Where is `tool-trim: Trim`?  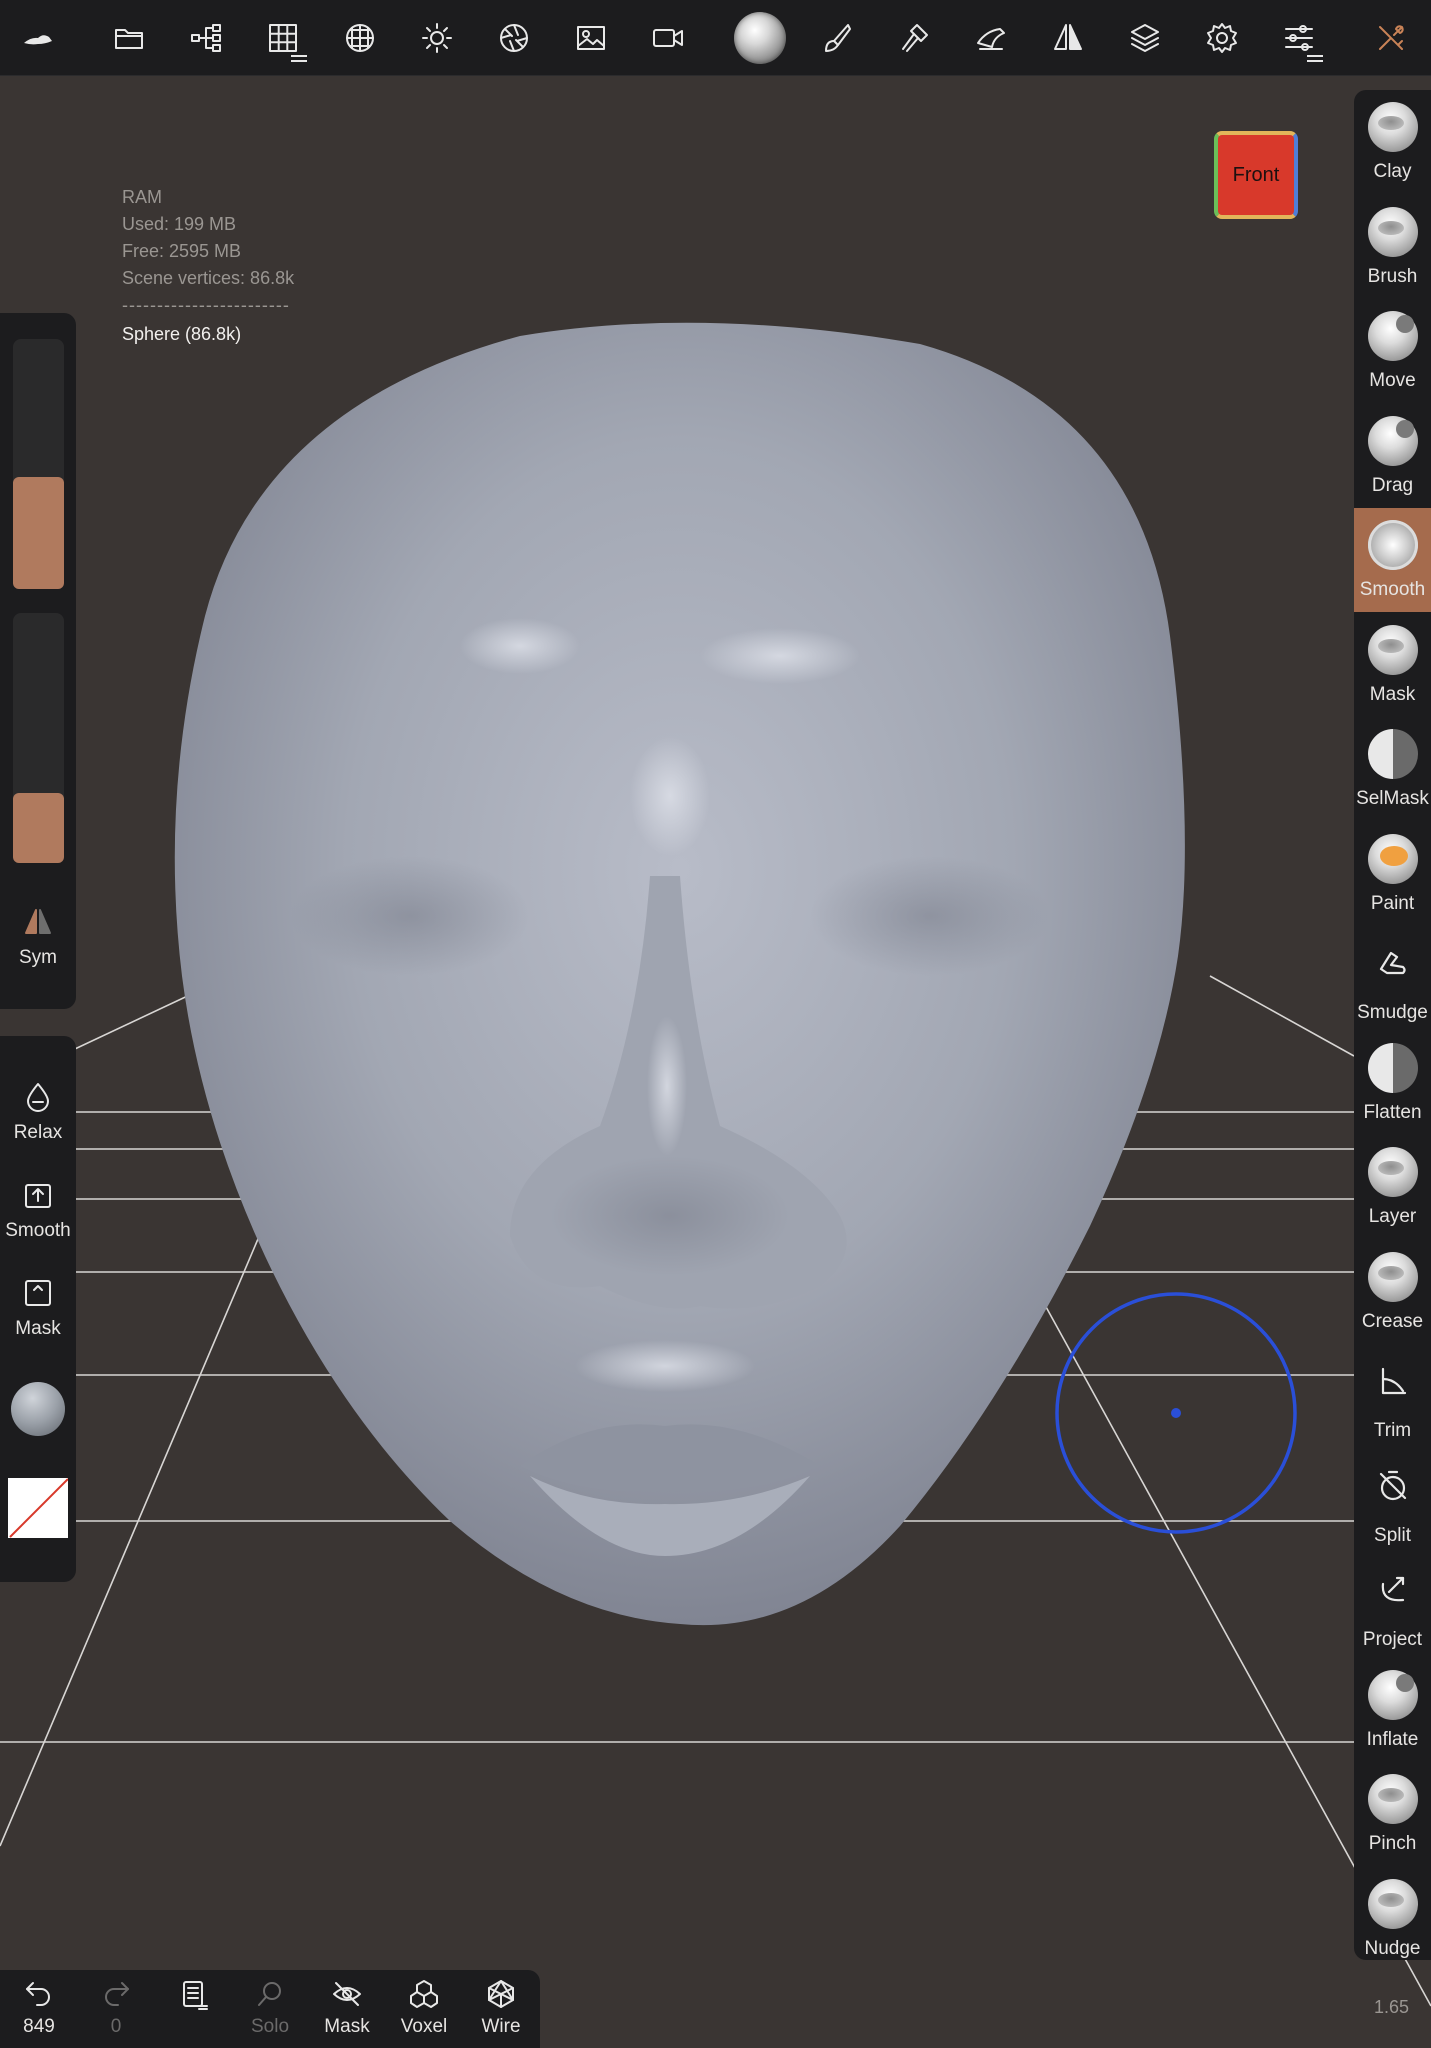
tool-trim: Trim is located at coordinates (1392, 1396).